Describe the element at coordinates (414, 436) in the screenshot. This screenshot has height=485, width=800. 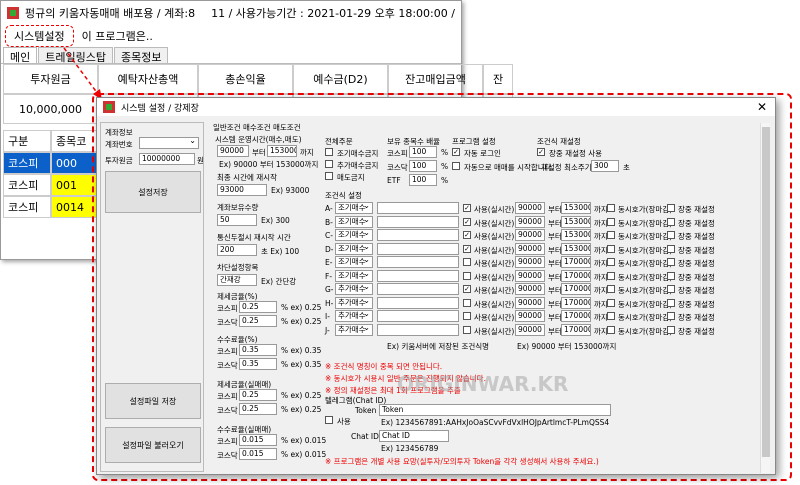
I see `chat-input: Chat ID` at that location.